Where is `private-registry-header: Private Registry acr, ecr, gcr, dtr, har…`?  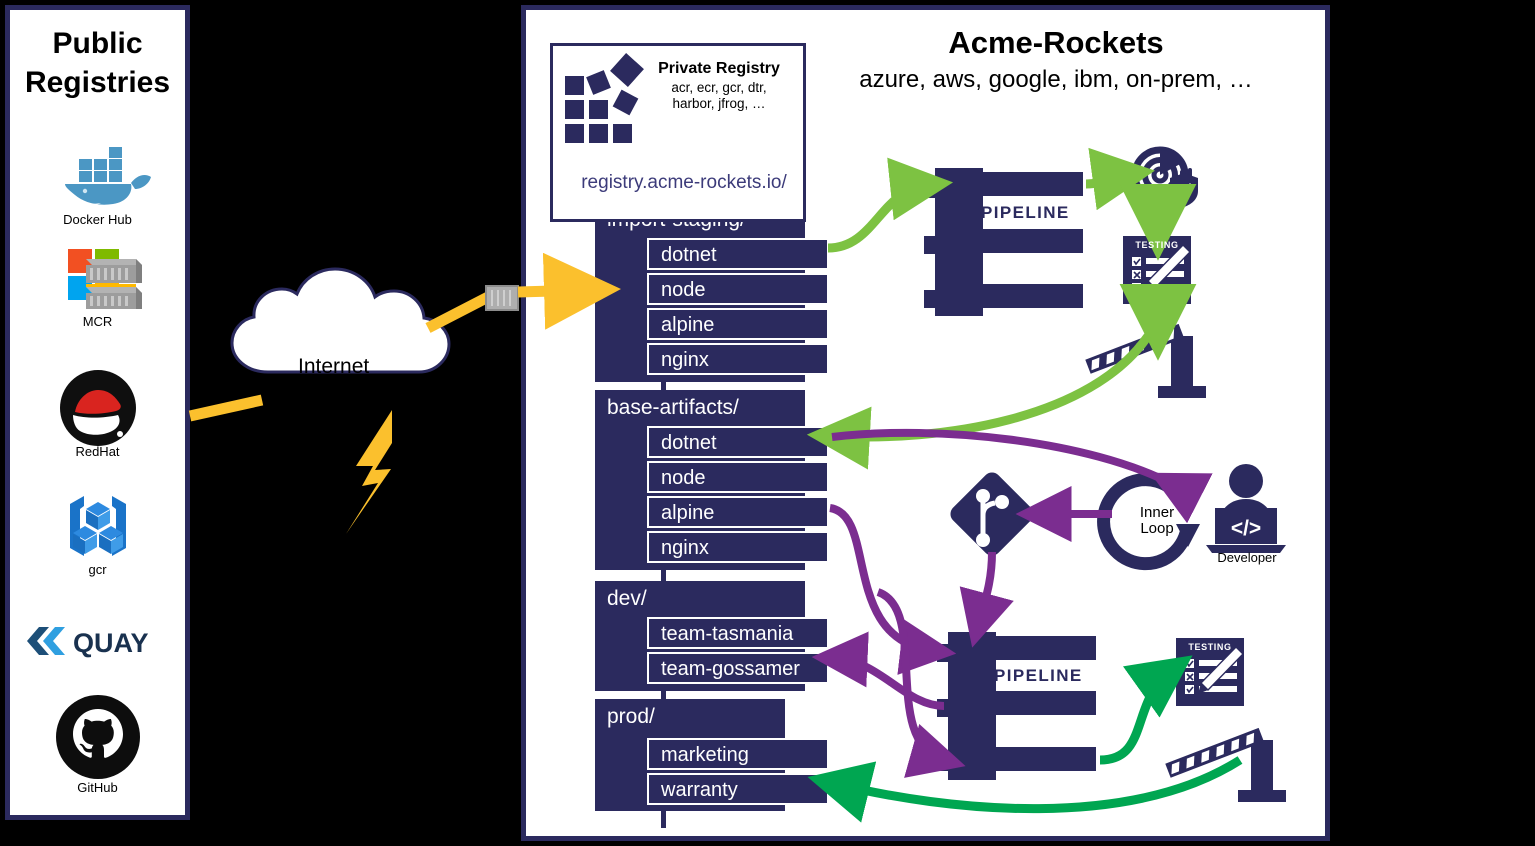 private-registry-header: Private Registry acr, ecr, gcr, dtr, har… is located at coordinates (681, 98).